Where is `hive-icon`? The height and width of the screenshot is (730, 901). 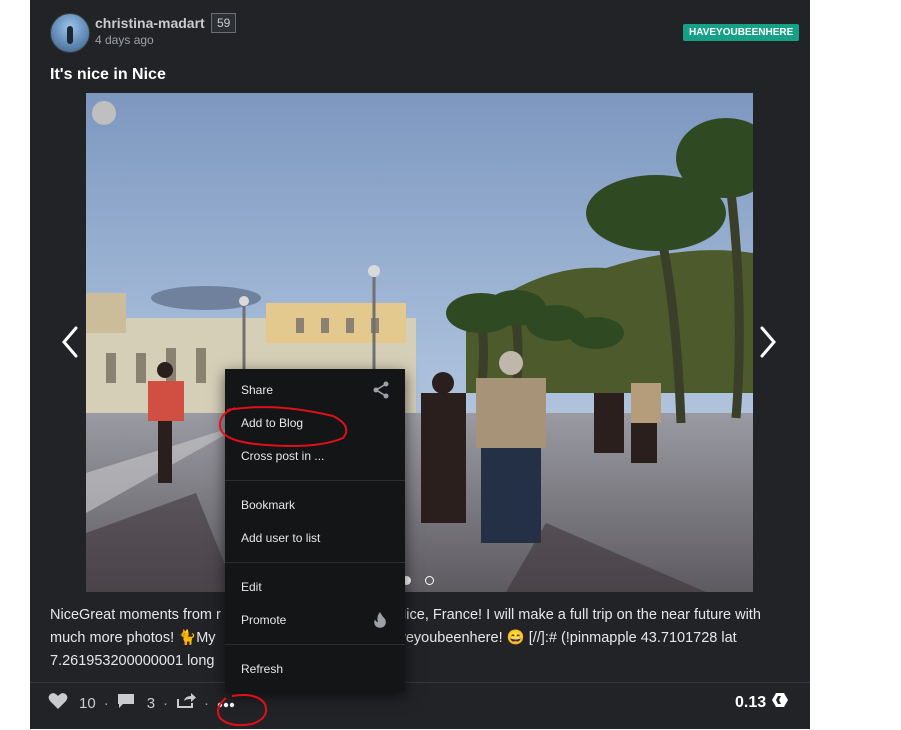
hive-icon is located at coordinates (780, 702).